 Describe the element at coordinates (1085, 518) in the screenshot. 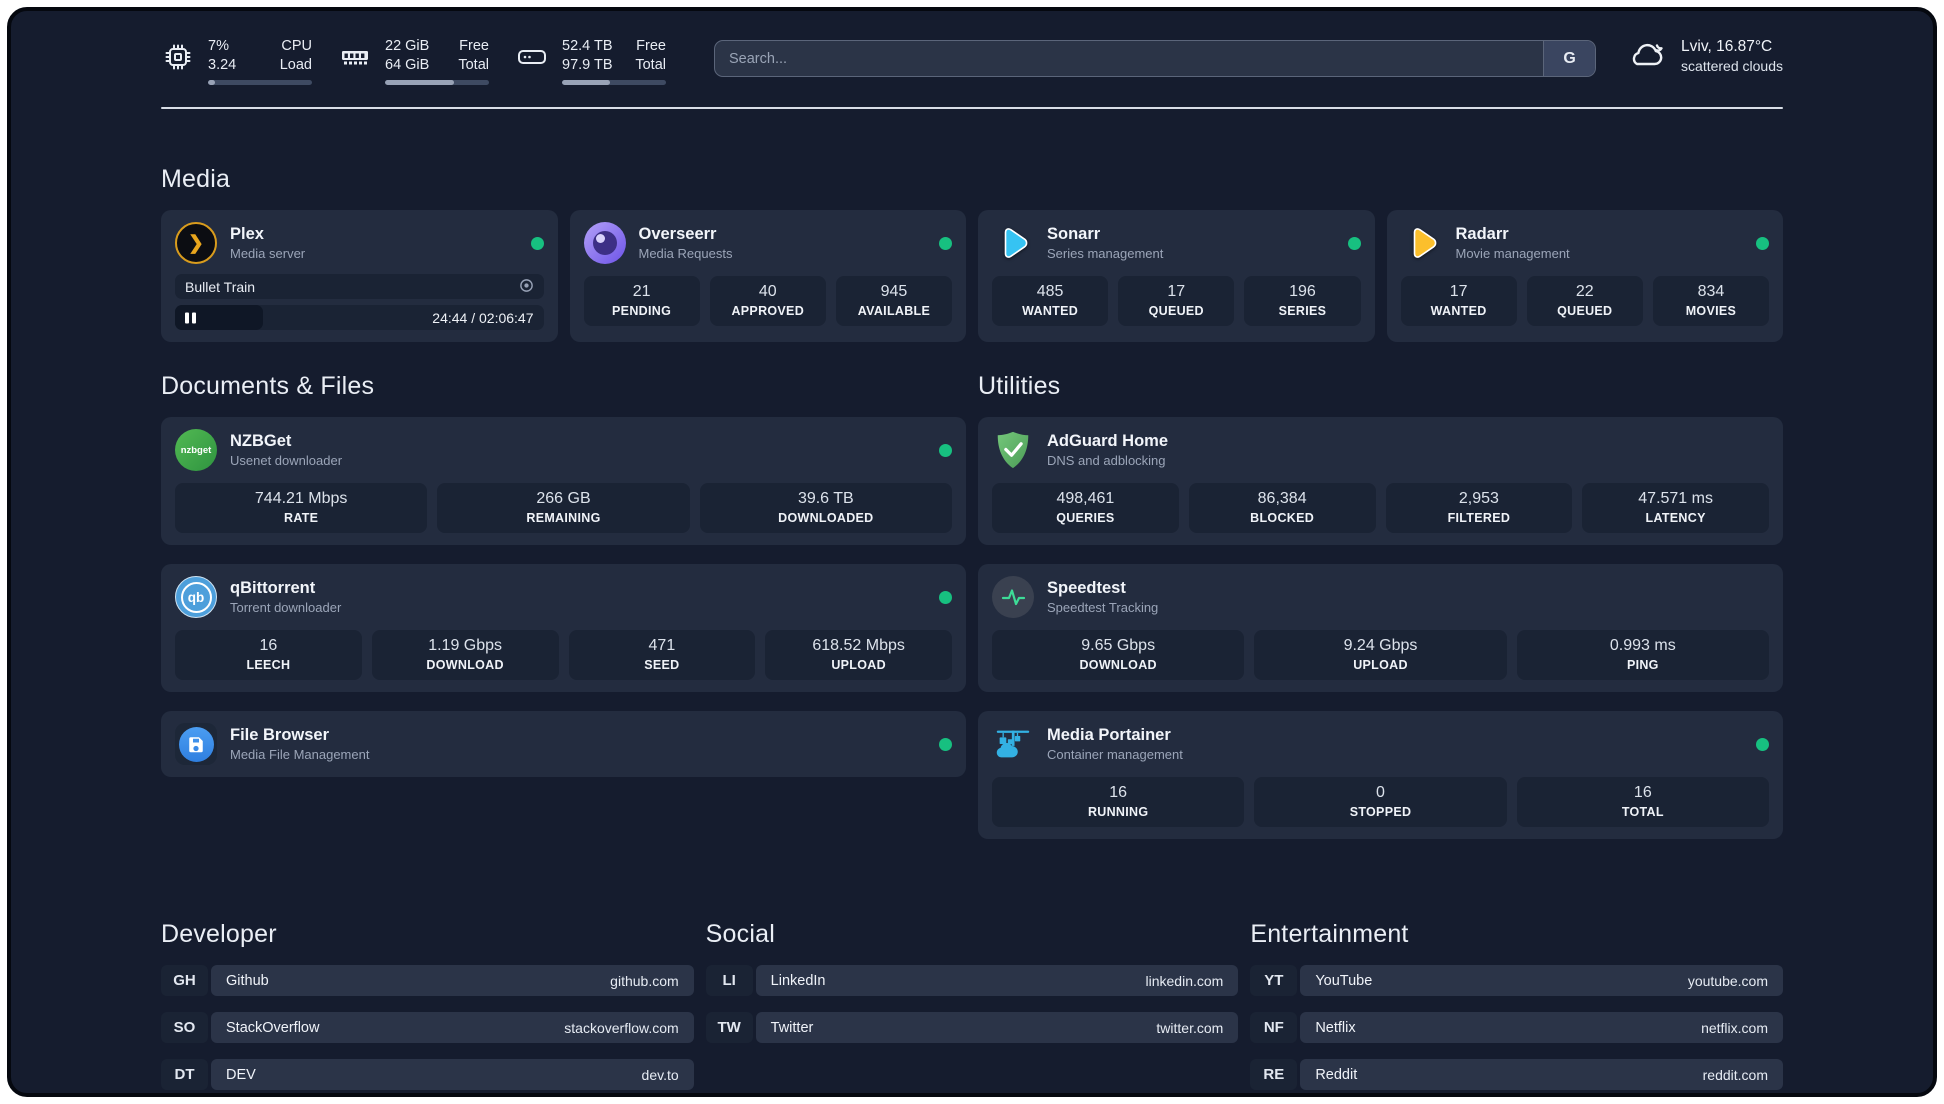

I see `stat-label: QUERIES` at that location.